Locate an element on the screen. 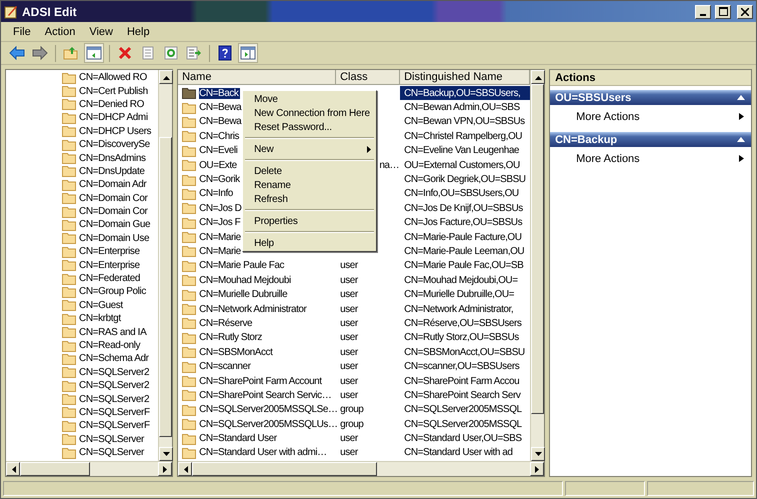  table-cell: CN=Jos F is located at coordinates (219, 222).